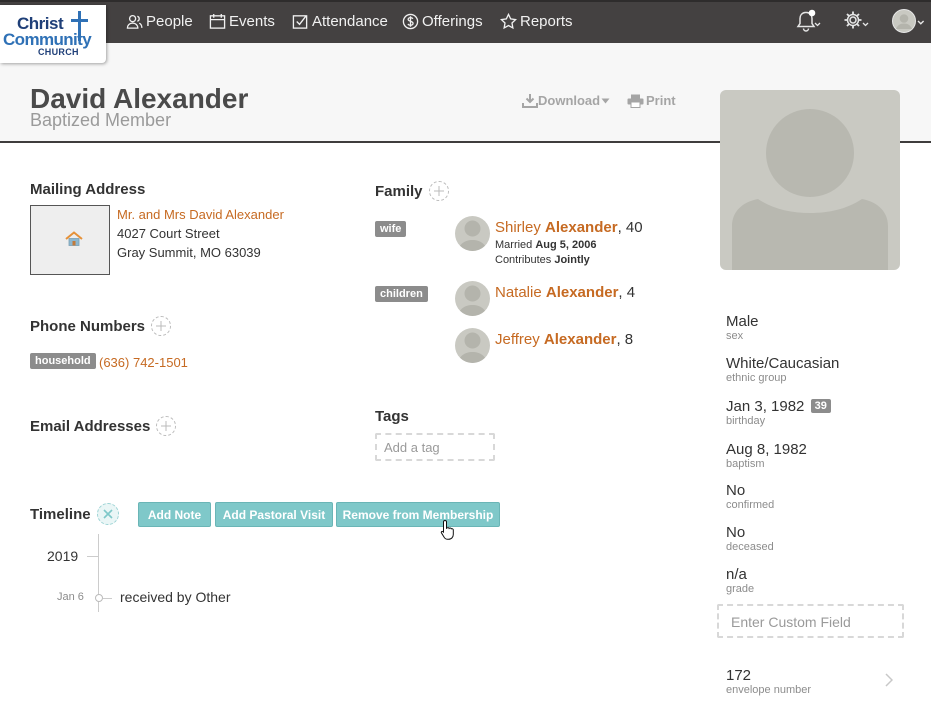  What do you see at coordinates (175, 597) in the screenshot?
I see `timeline-entry-text: received by Other` at bounding box center [175, 597].